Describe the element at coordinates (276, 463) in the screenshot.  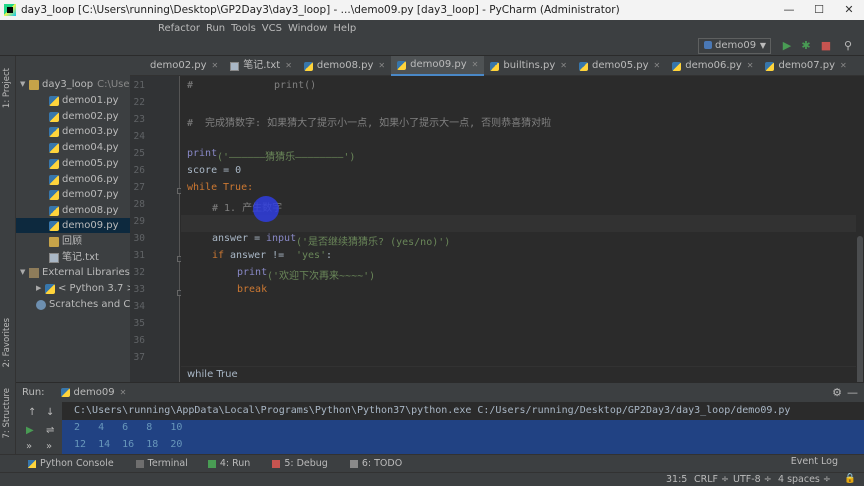
I see `debug-icon` at that location.